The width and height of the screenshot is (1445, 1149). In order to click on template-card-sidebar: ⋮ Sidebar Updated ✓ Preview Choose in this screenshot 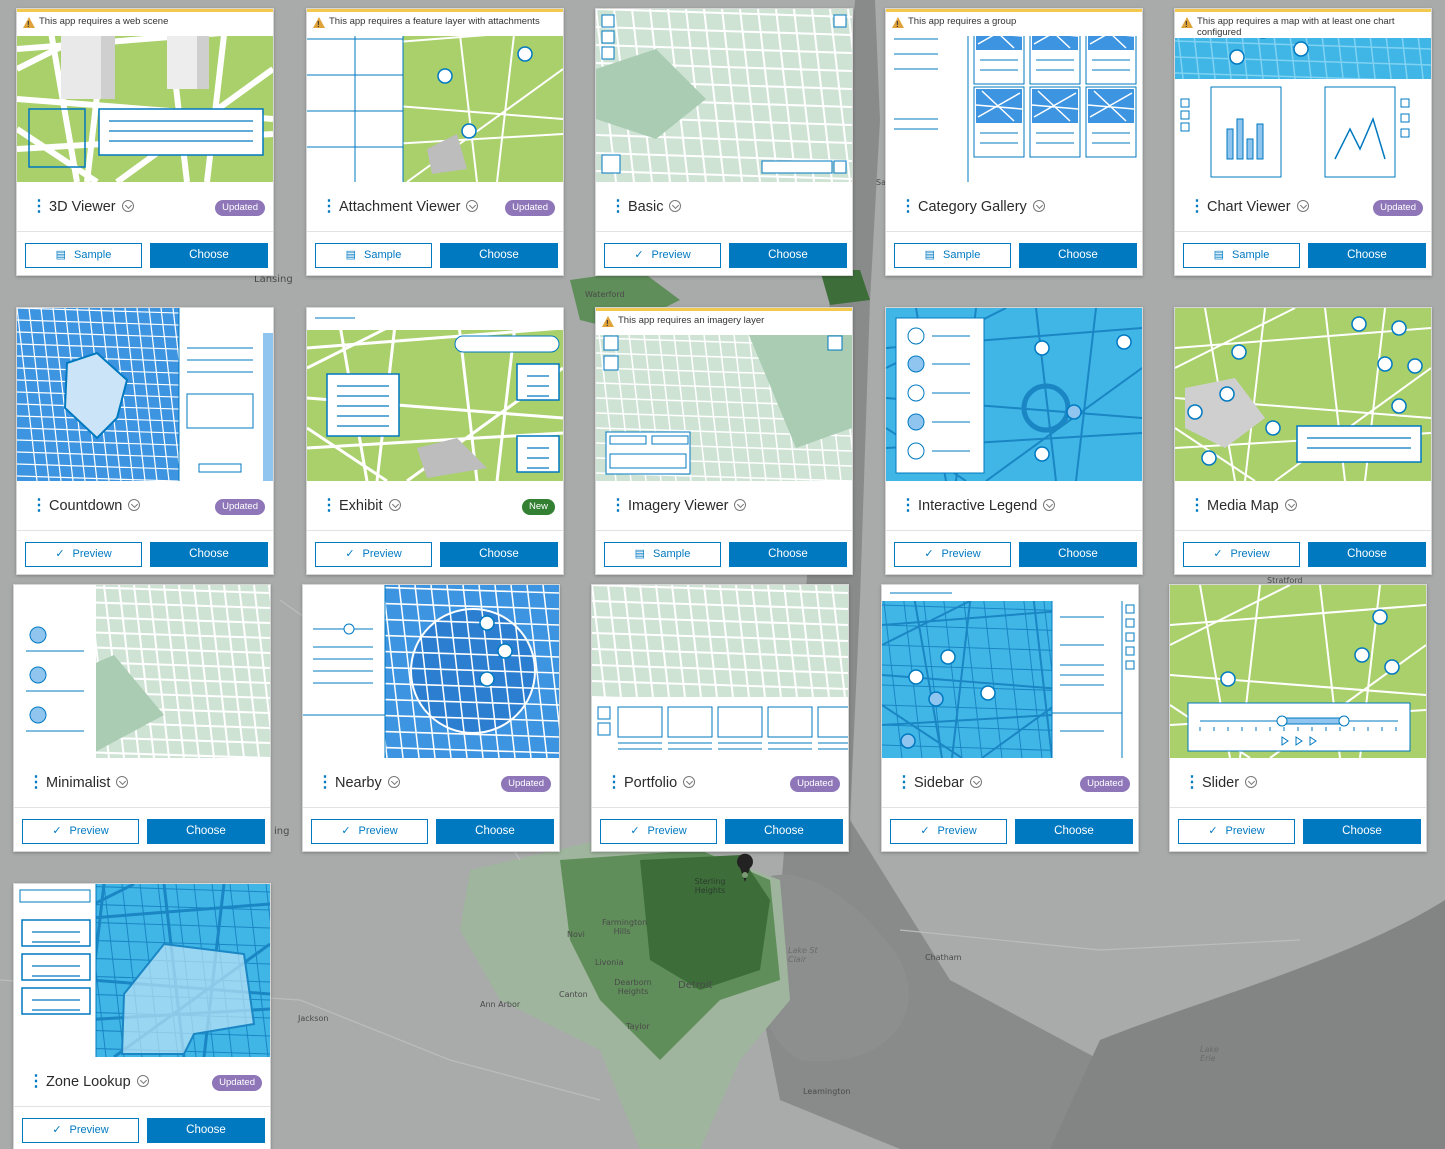, I will do `click(1010, 718)`.